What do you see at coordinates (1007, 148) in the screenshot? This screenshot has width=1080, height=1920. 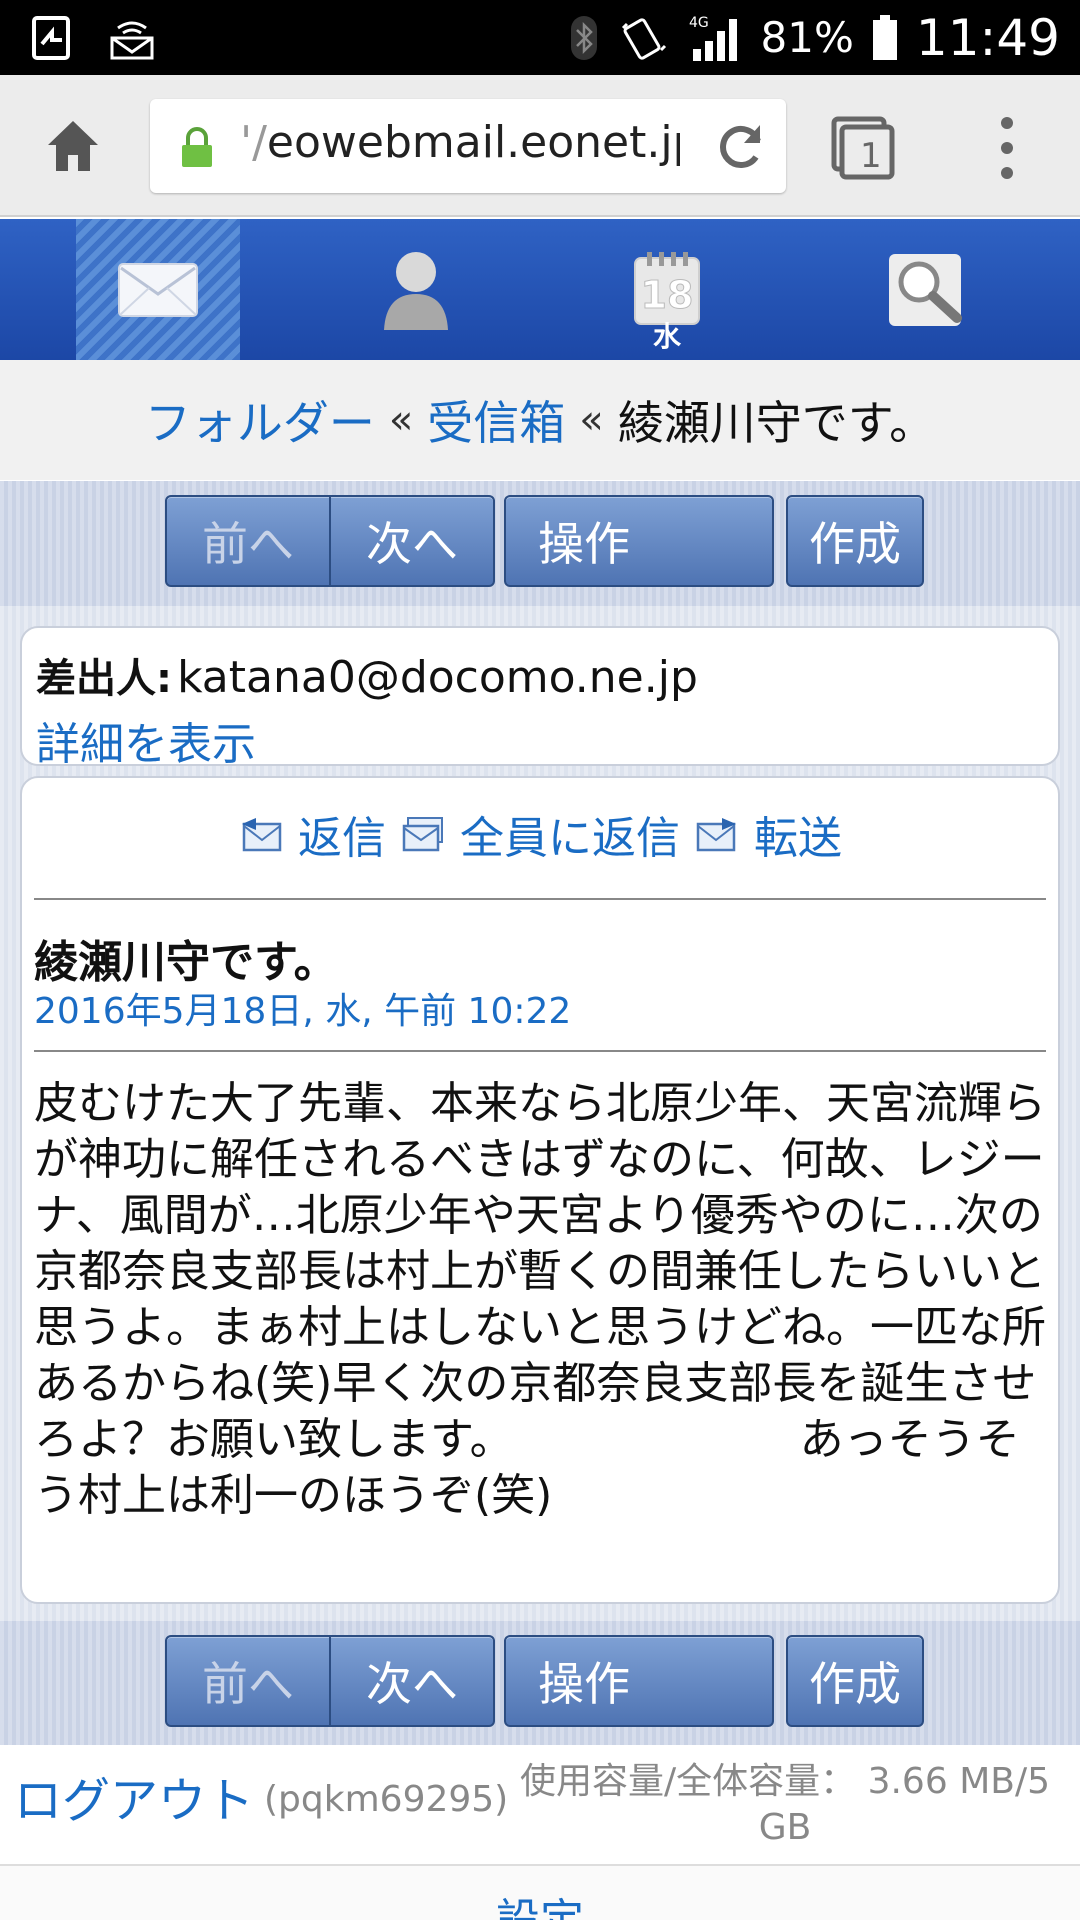 I see `overflow-menu-icon` at bounding box center [1007, 148].